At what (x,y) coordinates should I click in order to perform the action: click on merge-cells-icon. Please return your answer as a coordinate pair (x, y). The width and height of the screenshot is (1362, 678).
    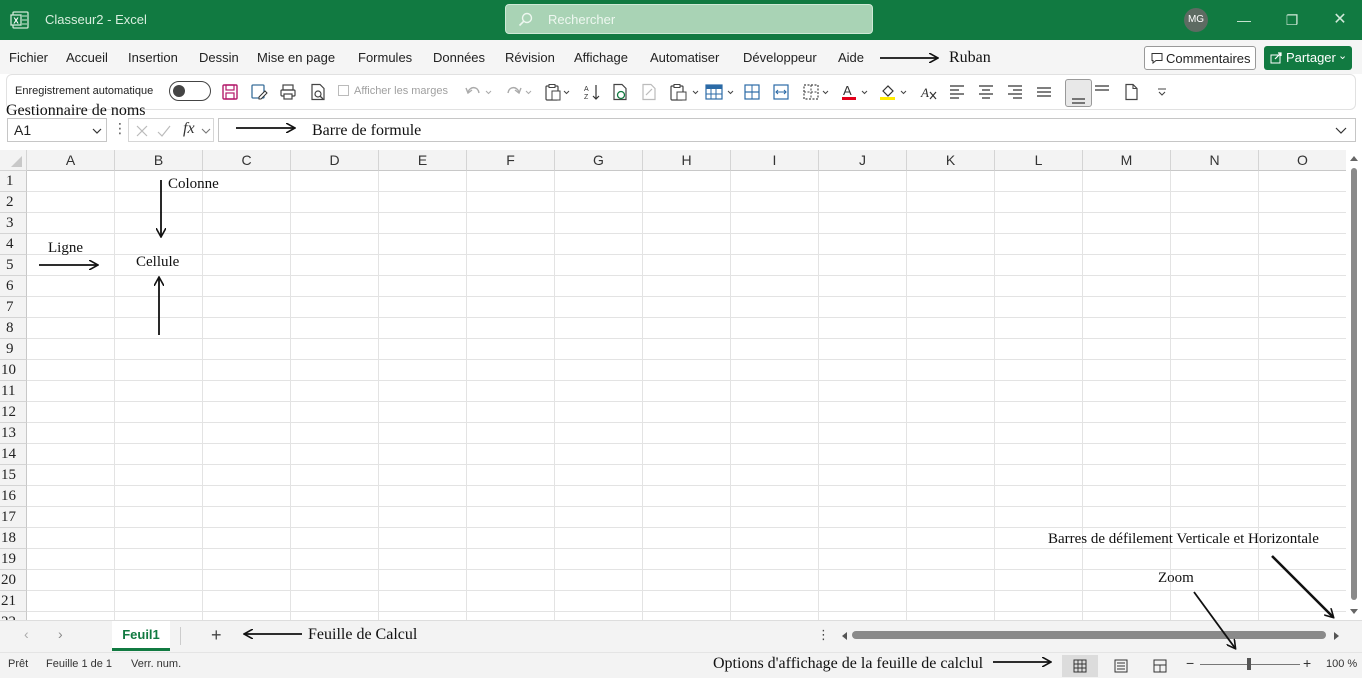
    Looking at the image, I should click on (781, 92).